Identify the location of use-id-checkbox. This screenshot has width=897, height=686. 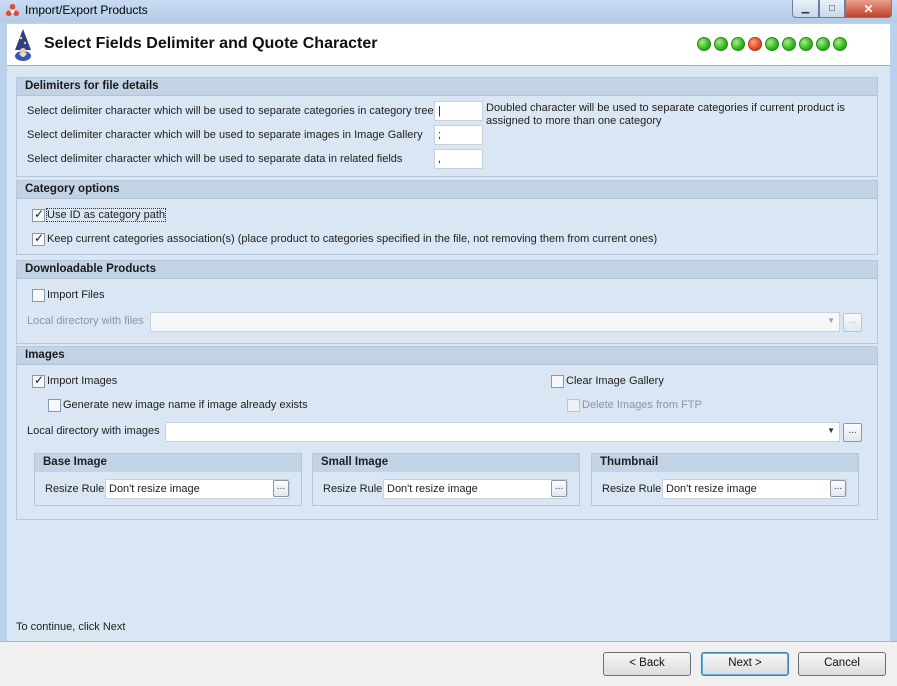
(38, 214).